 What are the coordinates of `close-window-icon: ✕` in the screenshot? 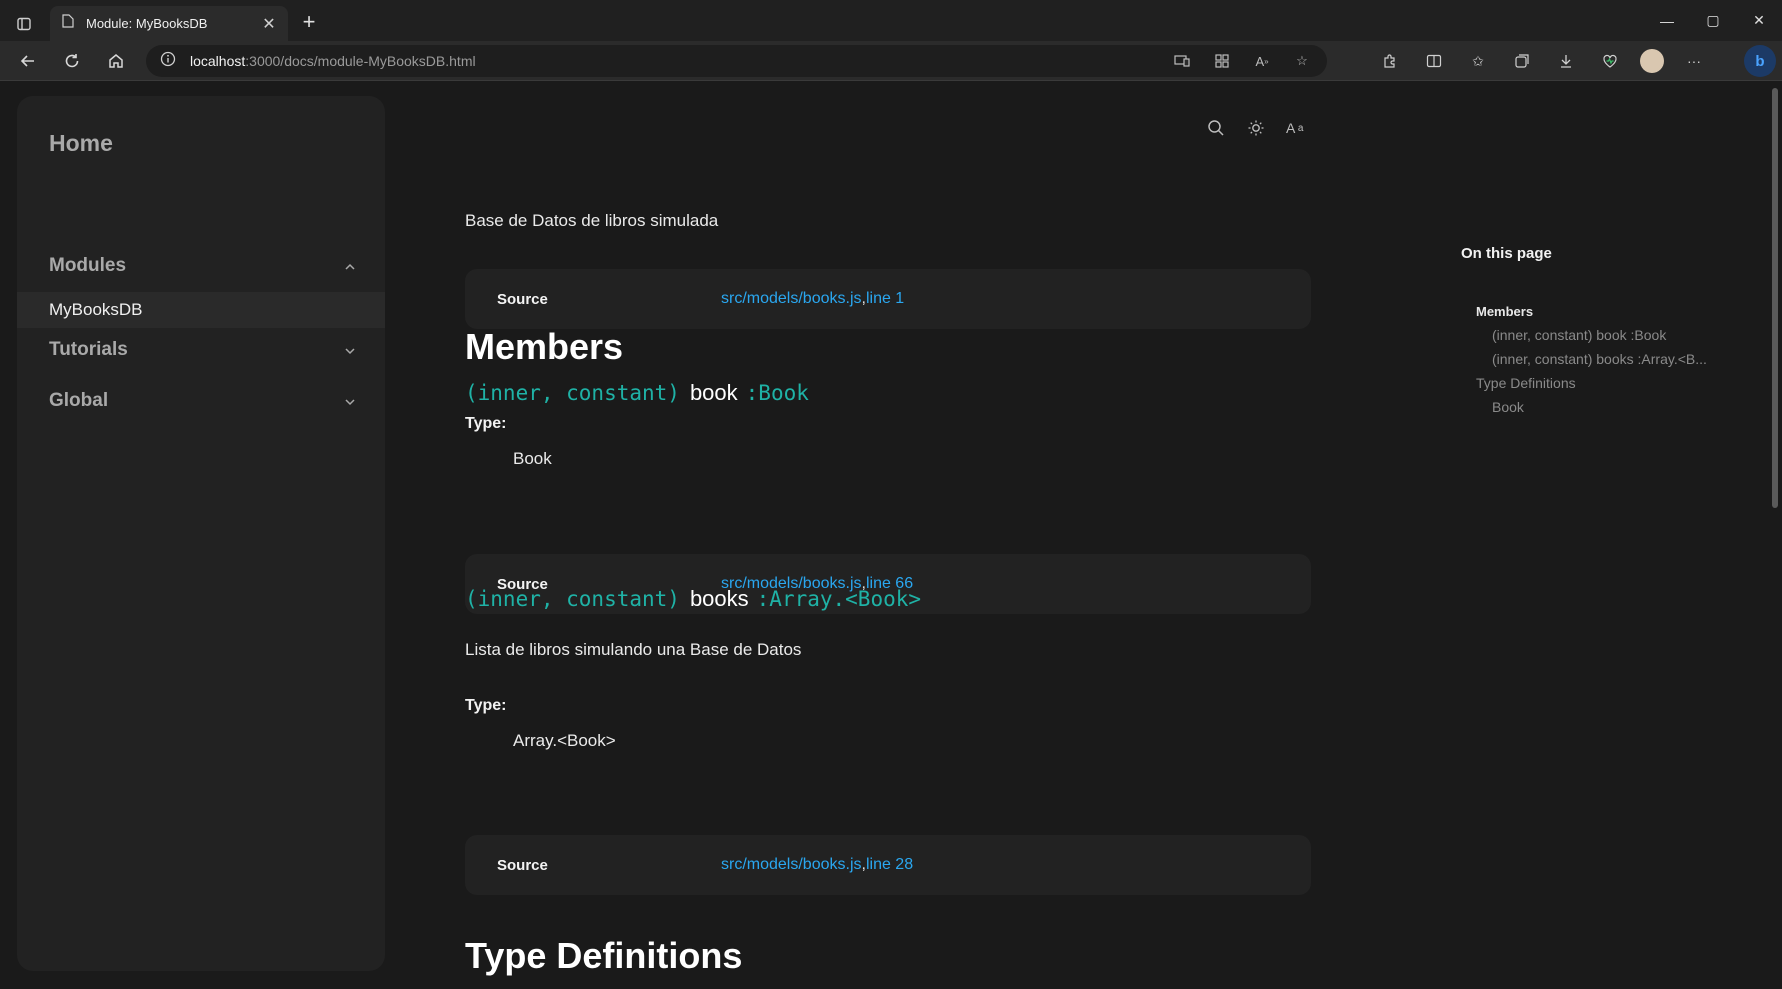 It's located at (1759, 20).